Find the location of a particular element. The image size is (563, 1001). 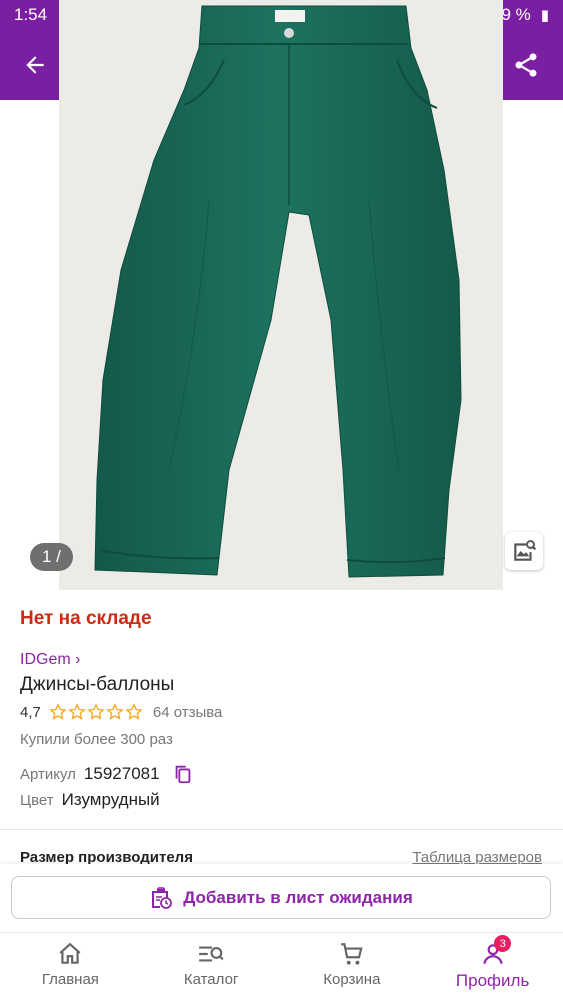

nav-catalog: Каталог is located at coordinates (211, 967).